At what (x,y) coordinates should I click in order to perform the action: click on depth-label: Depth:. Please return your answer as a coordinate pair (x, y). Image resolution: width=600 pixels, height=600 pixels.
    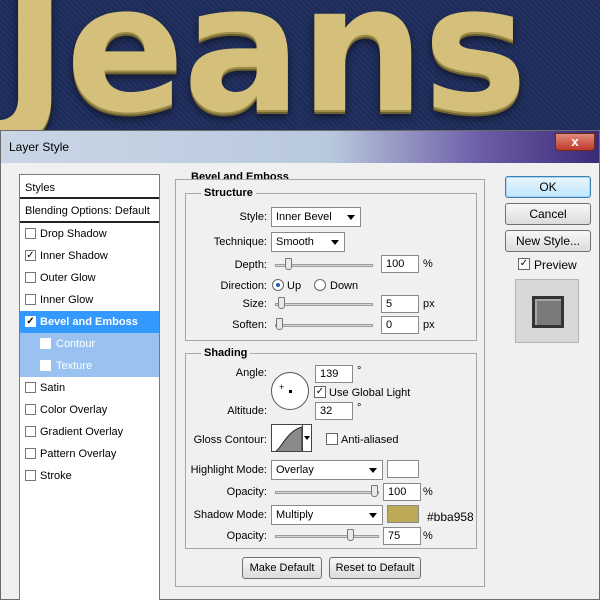
    Looking at the image, I should click on (250, 265).